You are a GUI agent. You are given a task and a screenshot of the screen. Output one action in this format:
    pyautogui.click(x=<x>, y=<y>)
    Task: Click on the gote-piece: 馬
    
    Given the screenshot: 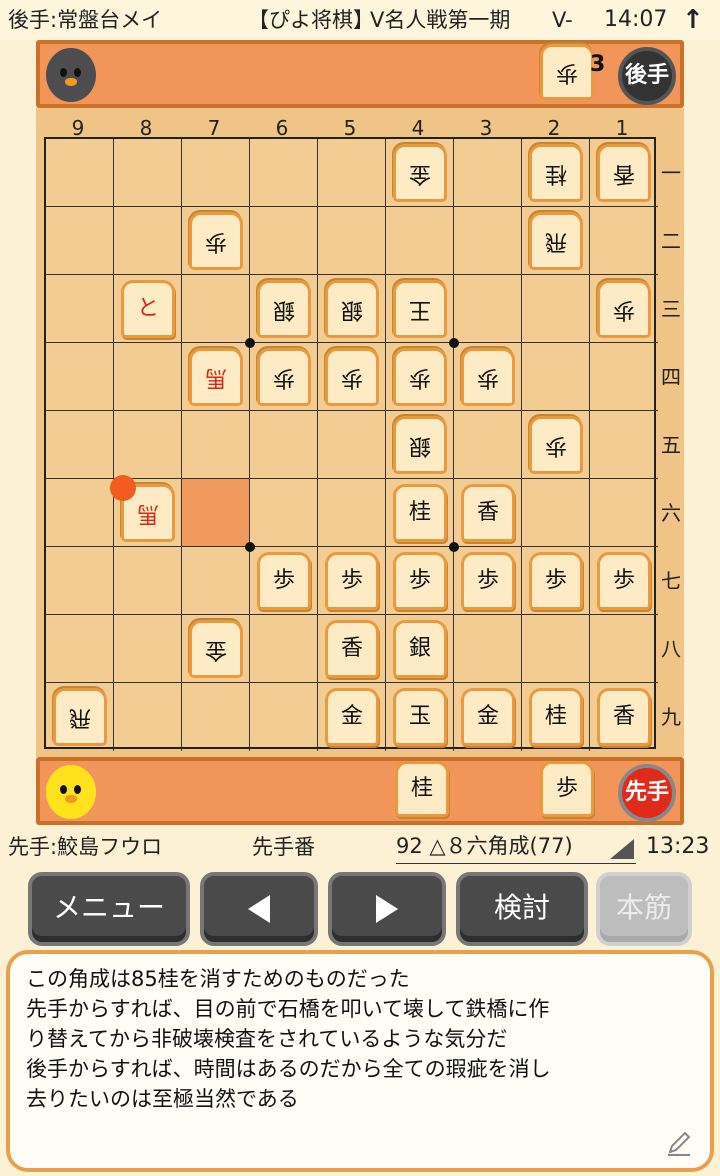 What is the action you would take?
    pyautogui.click(x=216, y=377)
    